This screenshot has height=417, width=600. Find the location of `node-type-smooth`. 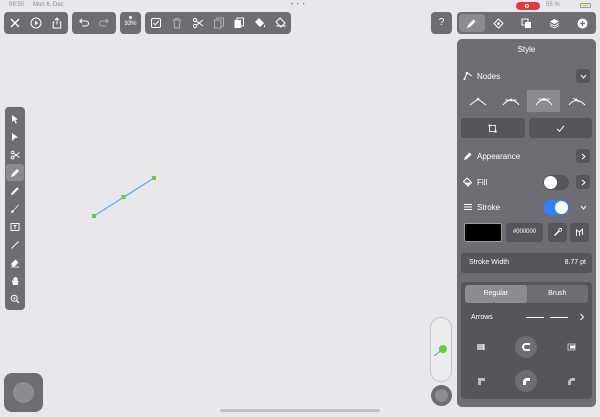

node-type-smooth is located at coordinates (510, 101).